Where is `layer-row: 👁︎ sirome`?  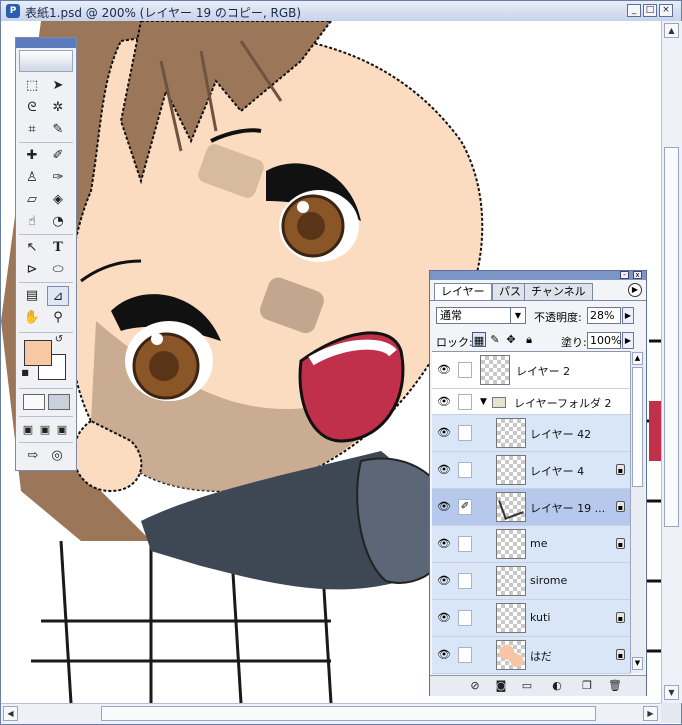 layer-row: 👁︎ sirome is located at coordinates (531, 581).